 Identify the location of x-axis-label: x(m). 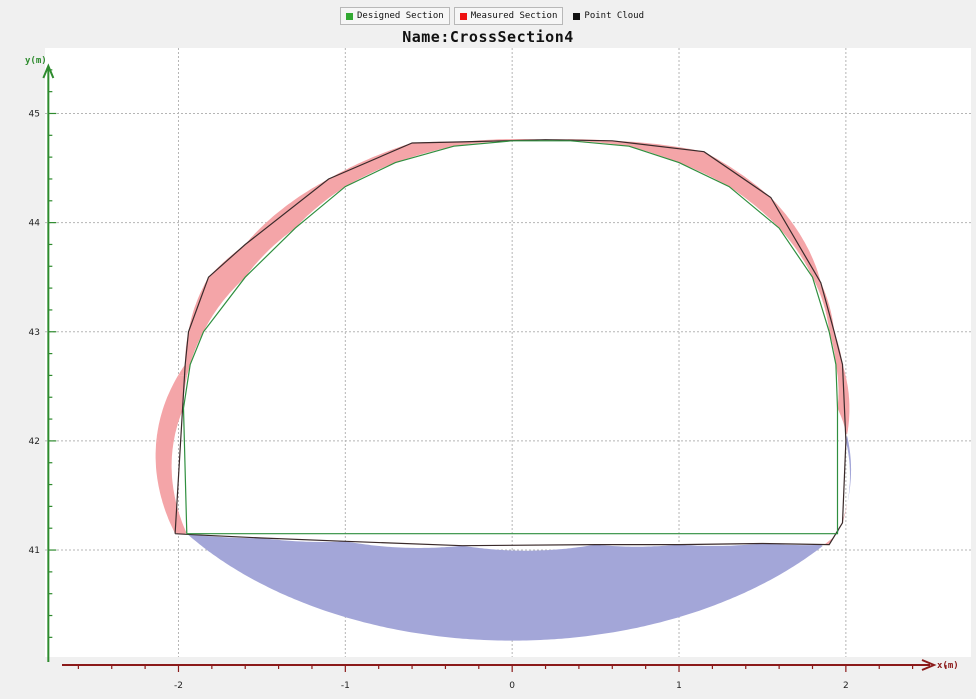
(948, 666).